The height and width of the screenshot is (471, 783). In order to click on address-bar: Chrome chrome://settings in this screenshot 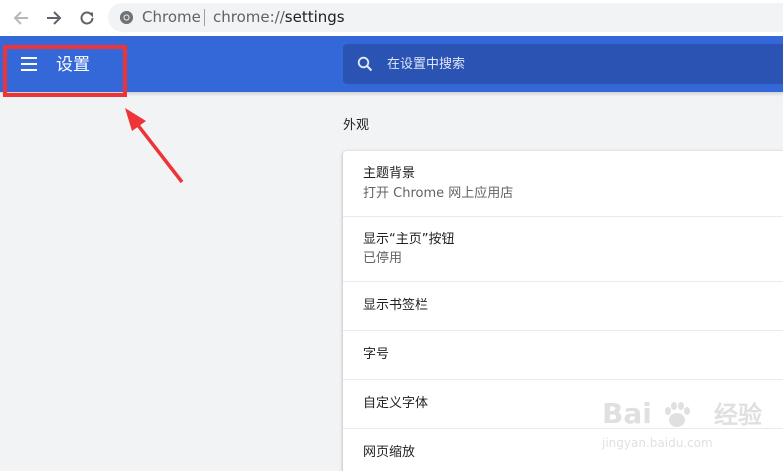, I will do `click(445, 17)`.